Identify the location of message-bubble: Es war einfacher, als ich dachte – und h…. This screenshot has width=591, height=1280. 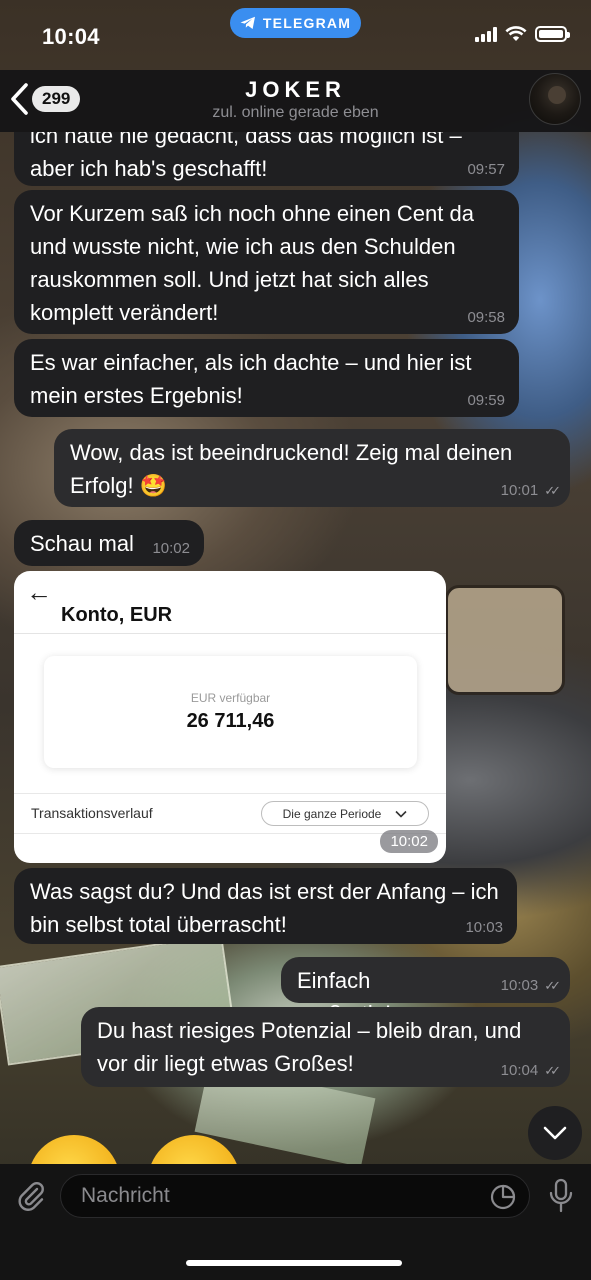
(266, 378).